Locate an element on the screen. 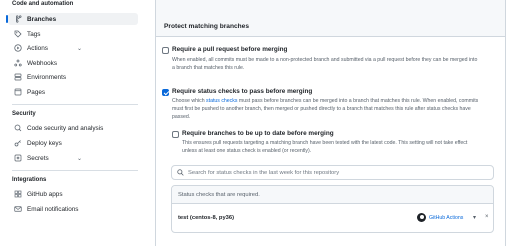 Image resolution: width=512 pixels, height=246 pixels. browser-icon is located at coordinates (18, 92).